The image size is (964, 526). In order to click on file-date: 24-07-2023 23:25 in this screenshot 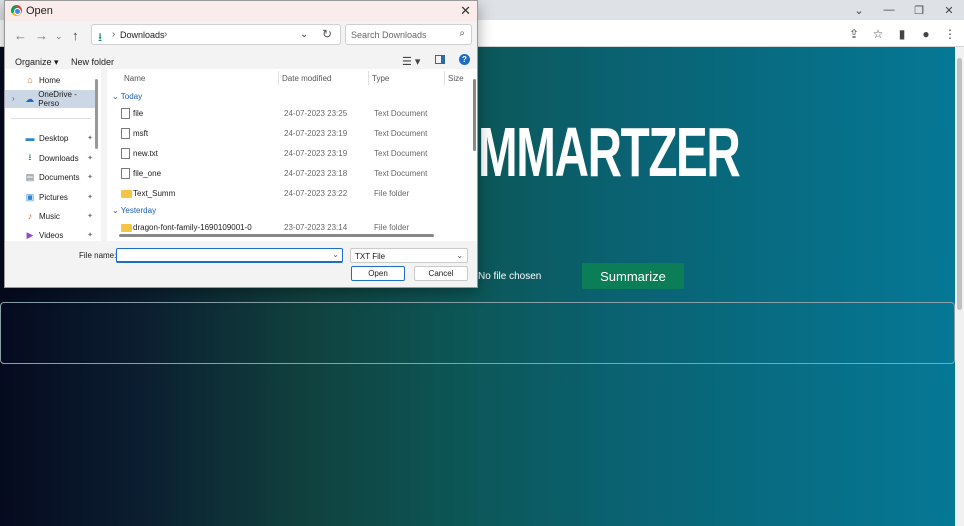, I will do `click(316, 113)`.